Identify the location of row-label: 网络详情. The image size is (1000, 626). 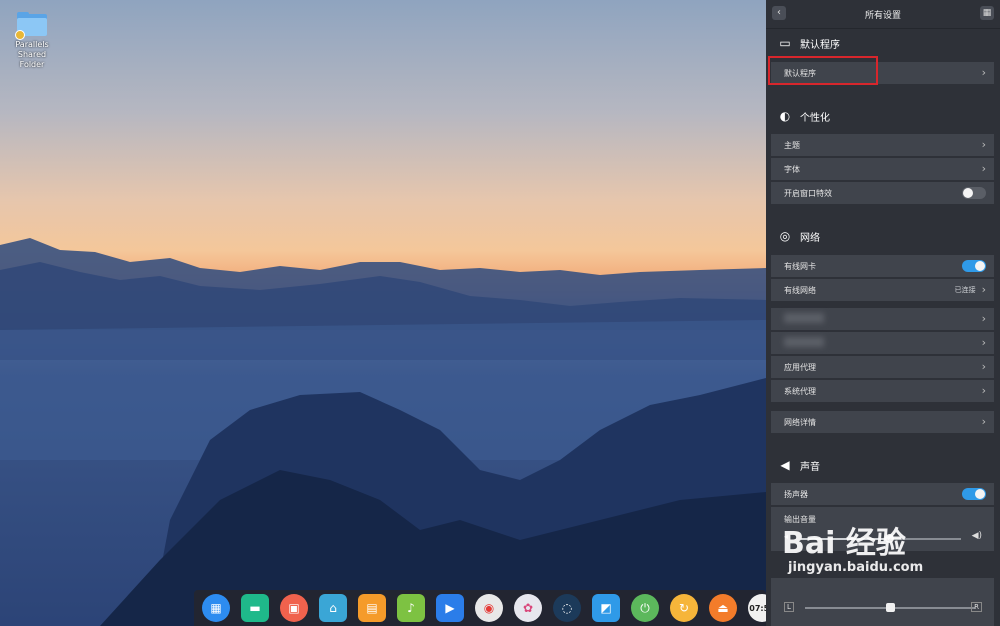
(800, 422).